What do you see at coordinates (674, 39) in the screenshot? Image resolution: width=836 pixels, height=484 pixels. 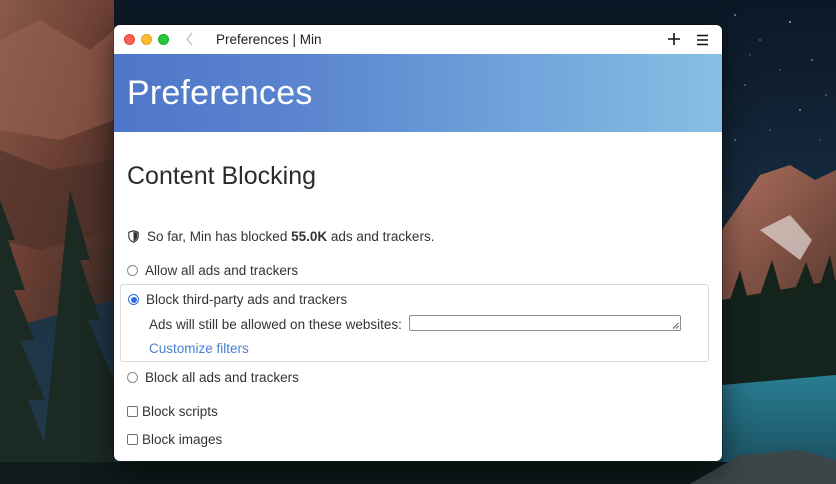 I see `plus-icon` at bounding box center [674, 39].